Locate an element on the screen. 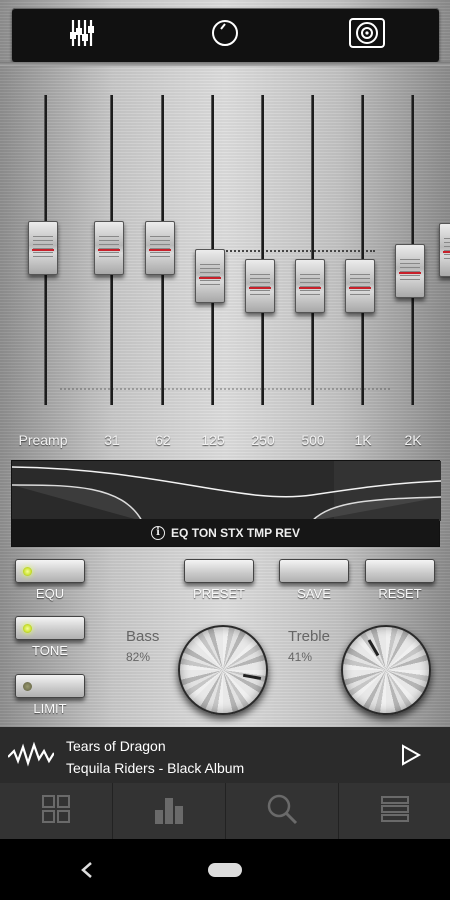 Image resolution: width=450 pixels, height=900 pixels. eq-slider-1k is located at coordinates (363, 250).